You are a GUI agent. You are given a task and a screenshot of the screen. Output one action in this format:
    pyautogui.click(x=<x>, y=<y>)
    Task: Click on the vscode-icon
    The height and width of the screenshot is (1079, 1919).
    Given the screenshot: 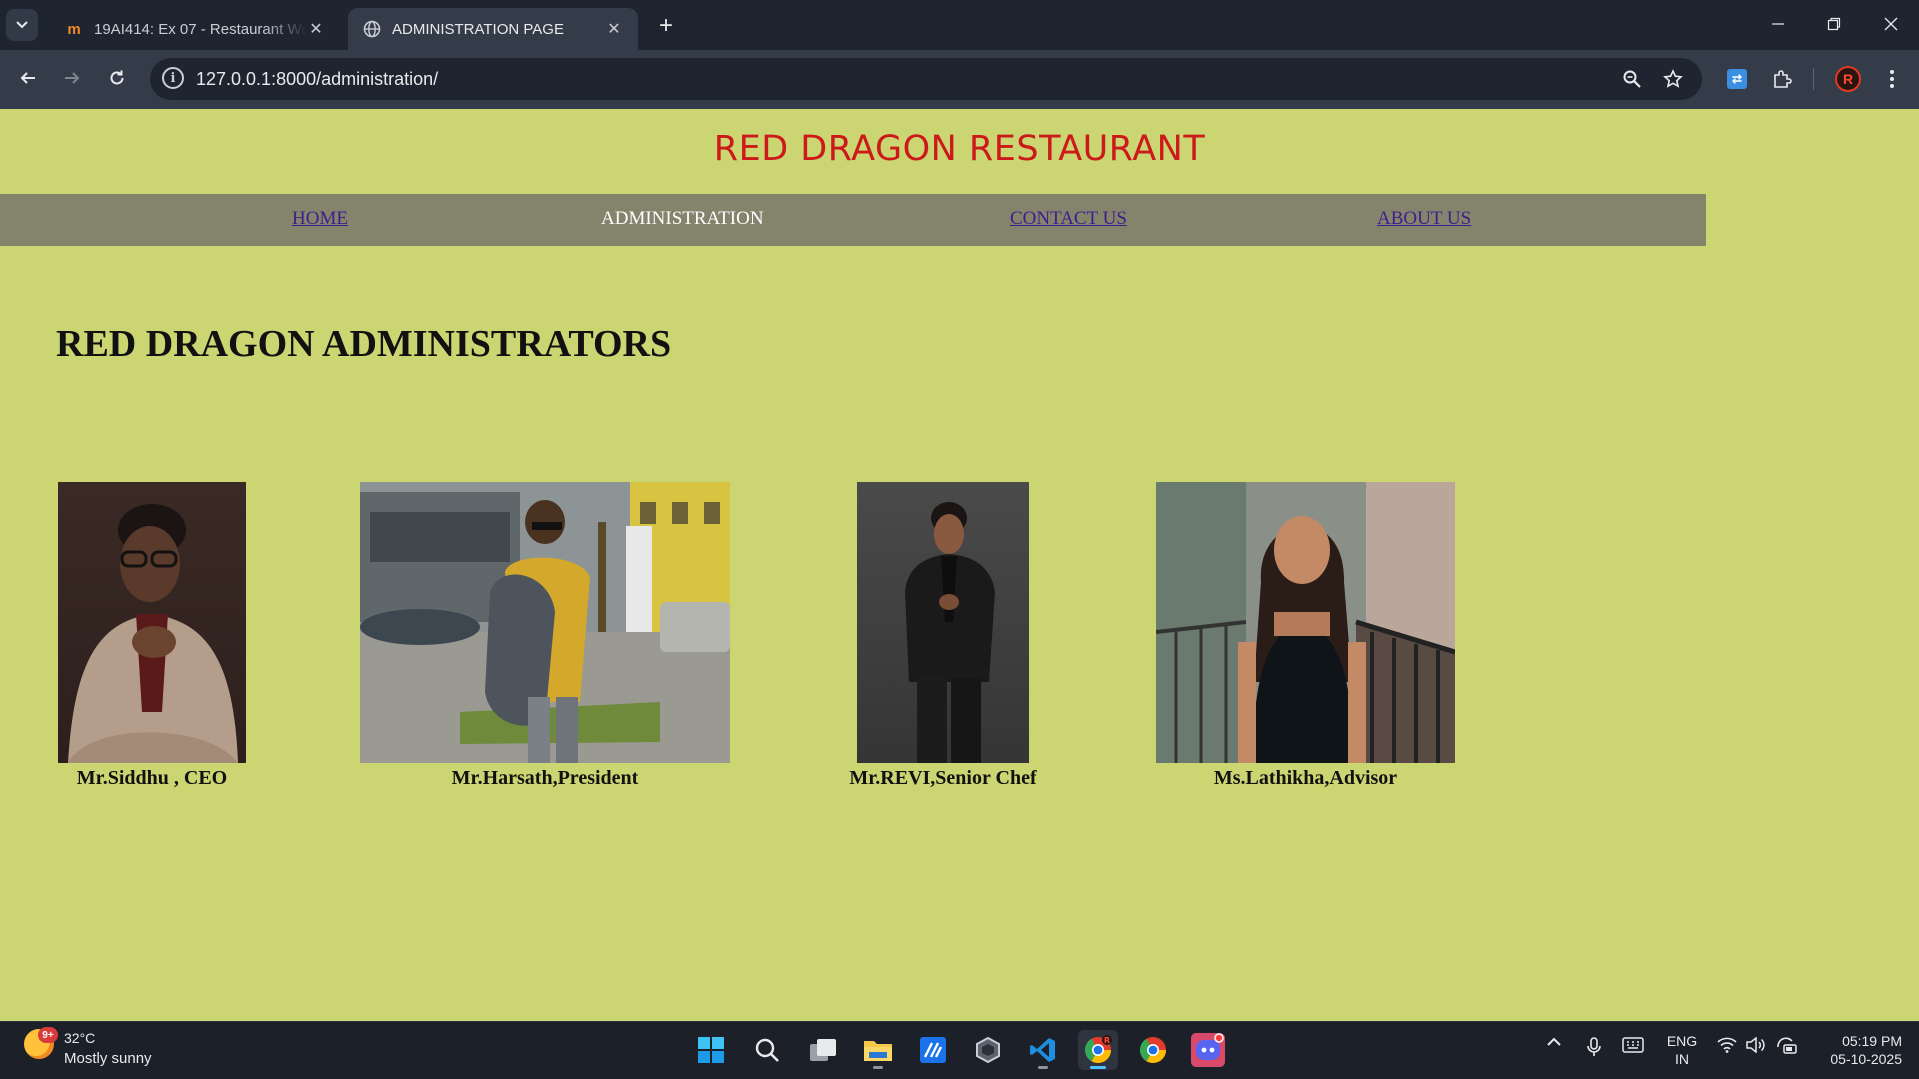 What is the action you would take?
    pyautogui.click(x=1042, y=1050)
    